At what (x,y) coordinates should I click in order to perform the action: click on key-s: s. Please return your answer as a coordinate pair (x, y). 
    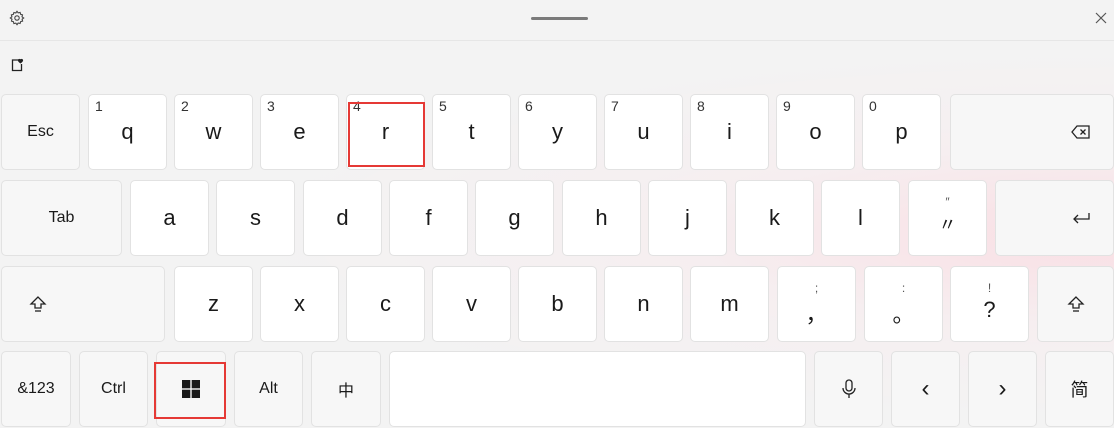
    Looking at the image, I should click on (255, 218).